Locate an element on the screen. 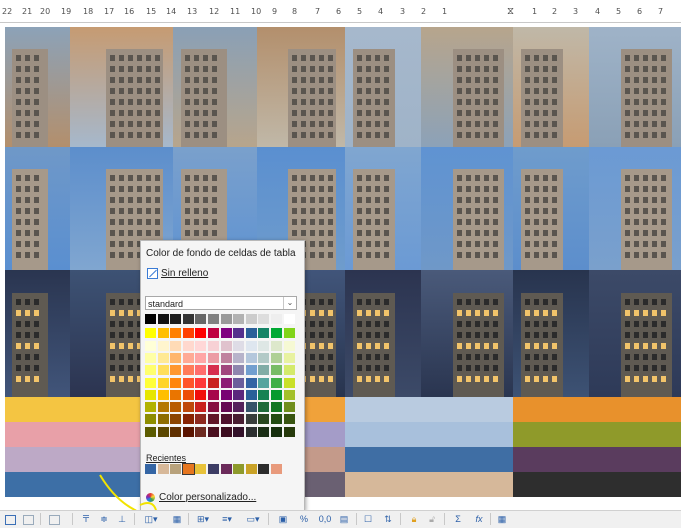 Image resolution: width=681 pixels, height=528 pixels. align-top-icon: 〒 is located at coordinates (86, 519).